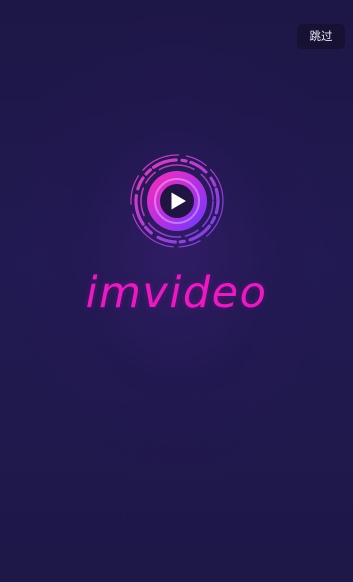  What do you see at coordinates (321, 36) in the screenshot?
I see `skip-button: 跳过` at bounding box center [321, 36].